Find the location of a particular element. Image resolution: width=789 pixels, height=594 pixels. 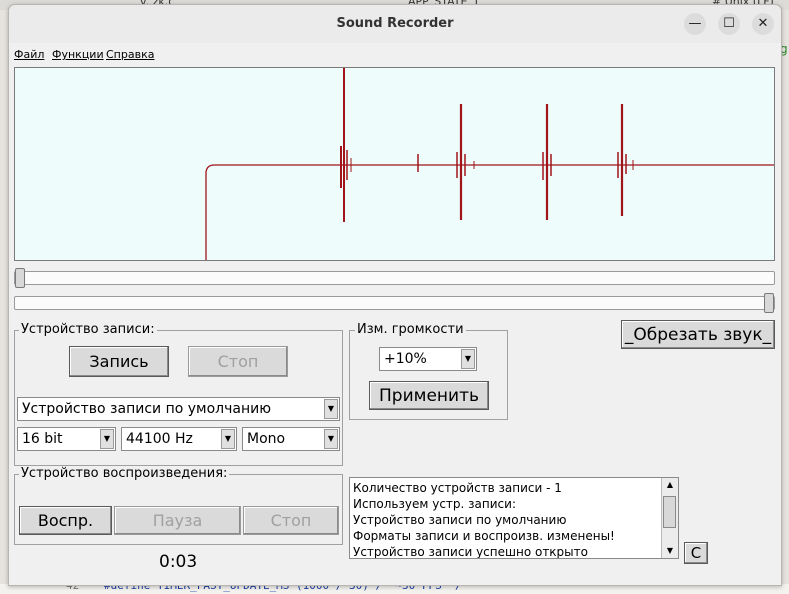

minimize-button: — is located at coordinates (695, 24).